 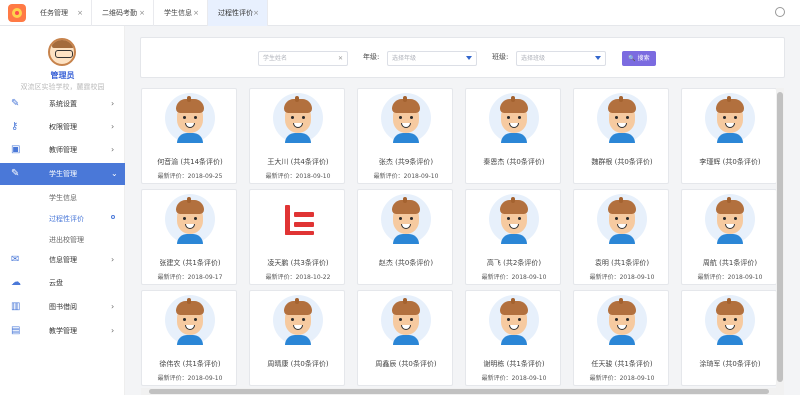 I want to click on school-name: 双流区实验学校，麓霆校园, so click(x=62, y=87).